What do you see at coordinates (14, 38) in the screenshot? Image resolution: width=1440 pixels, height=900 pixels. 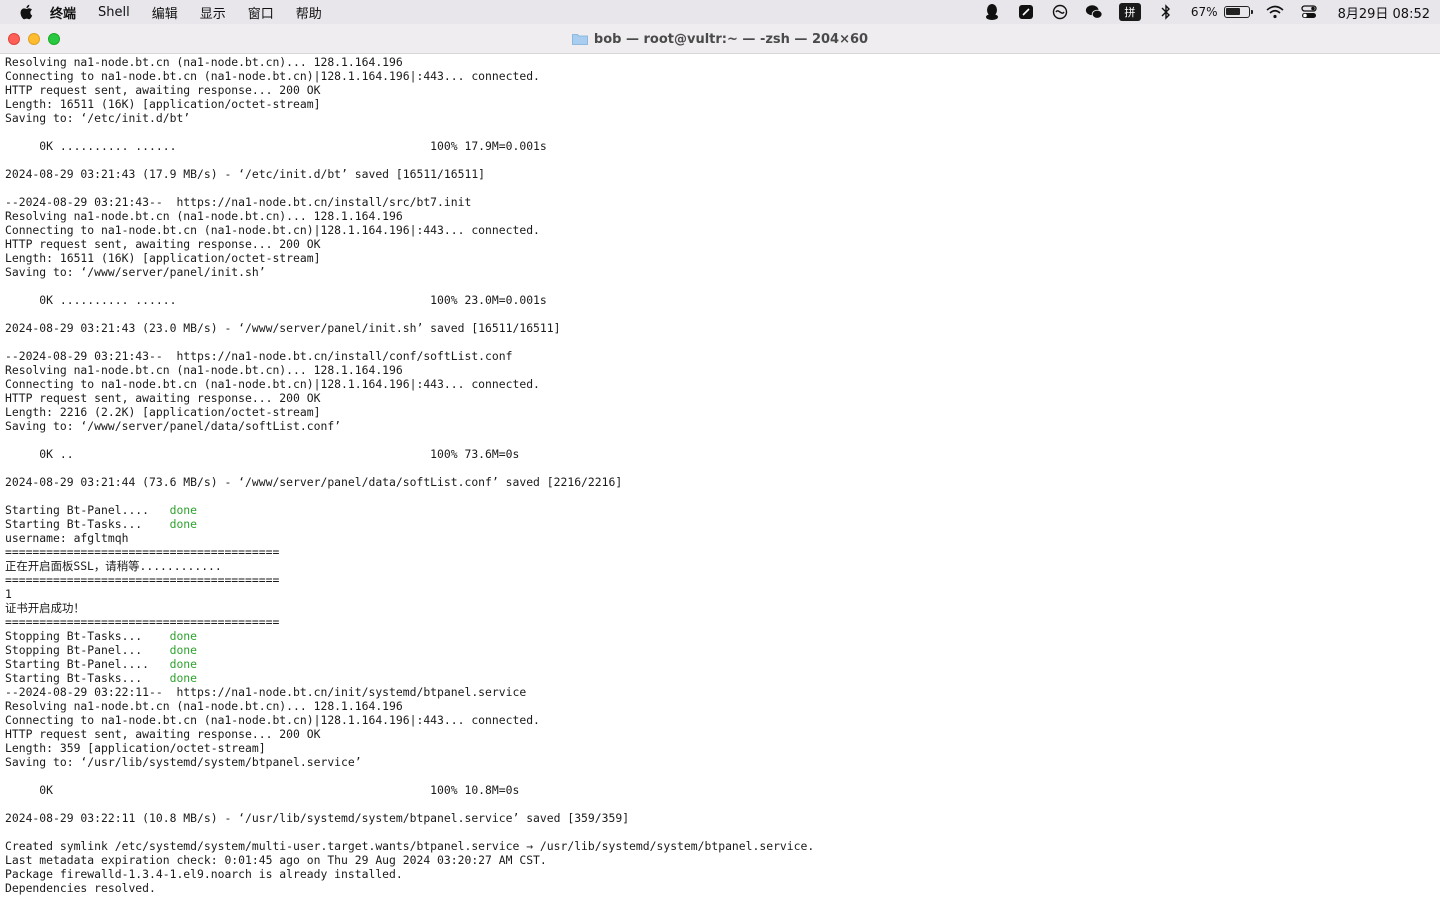 I see `close-button` at bounding box center [14, 38].